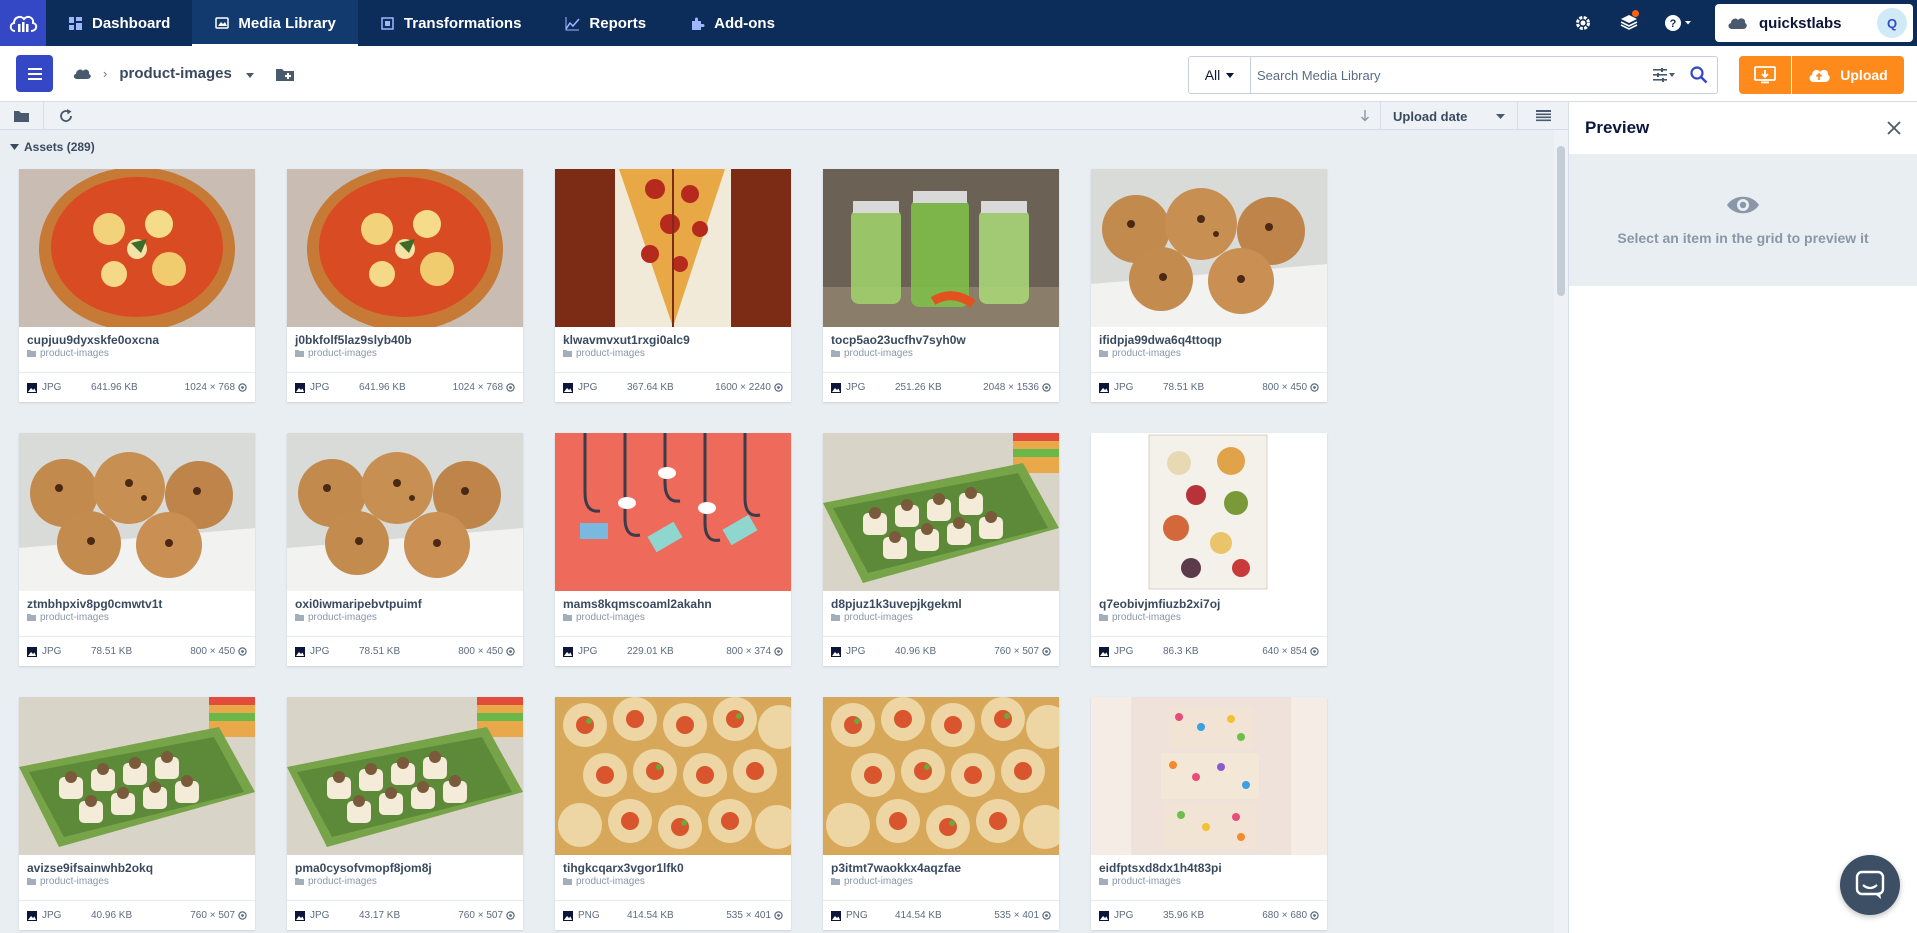 The width and height of the screenshot is (1917, 933). I want to click on refresh-icon, so click(66, 116).